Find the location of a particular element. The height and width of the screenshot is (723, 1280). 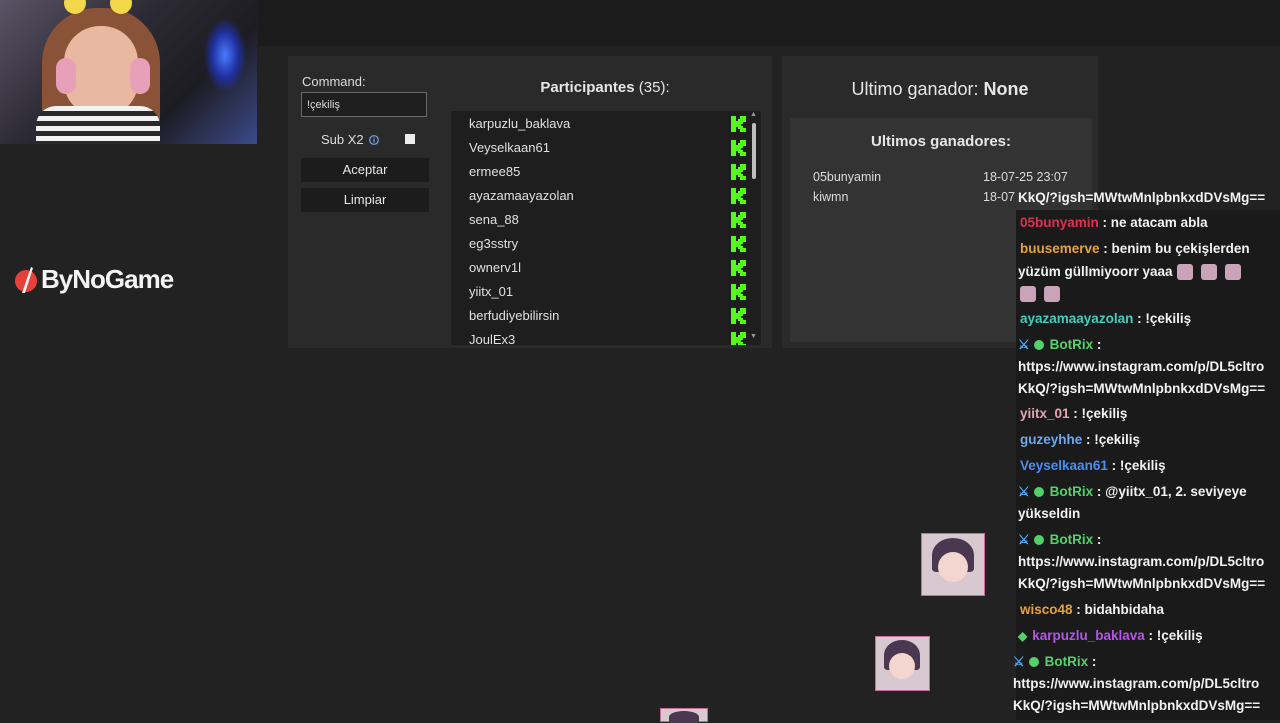

participants-scrollbar: ▲ ▼ is located at coordinates (754, 228).